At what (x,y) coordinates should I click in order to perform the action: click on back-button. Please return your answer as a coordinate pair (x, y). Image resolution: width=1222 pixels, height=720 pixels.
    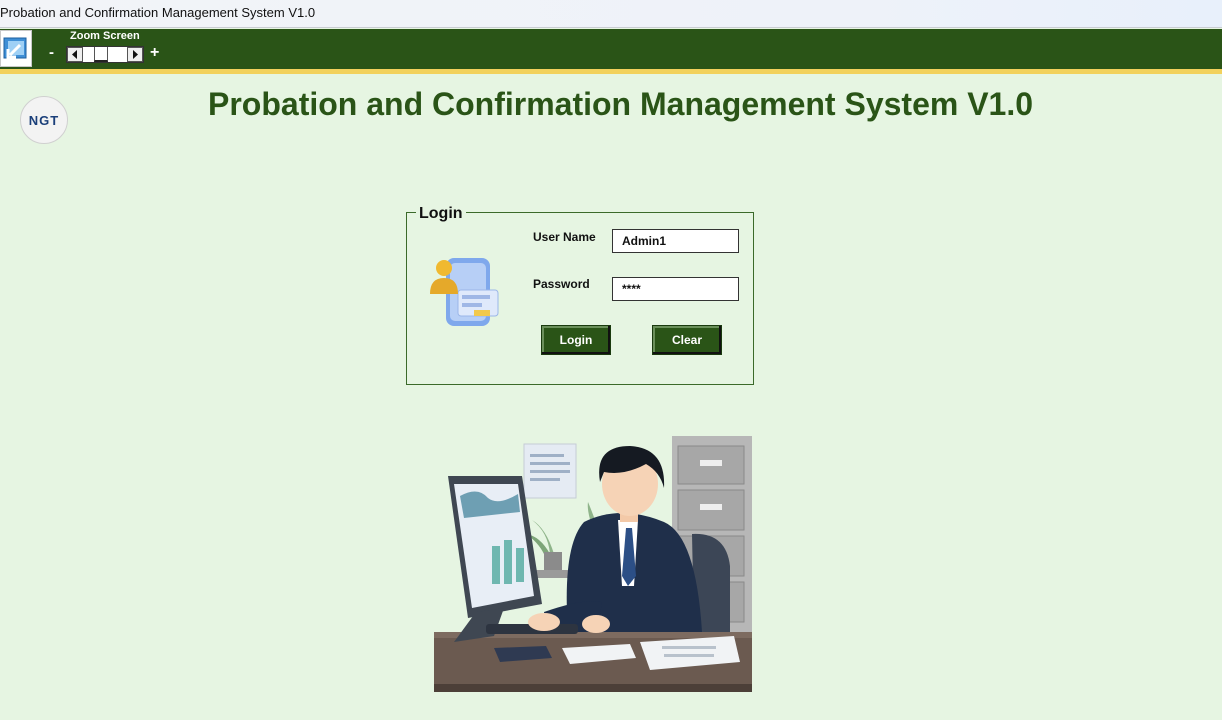
    Looking at the image, I should click on (16, 48).